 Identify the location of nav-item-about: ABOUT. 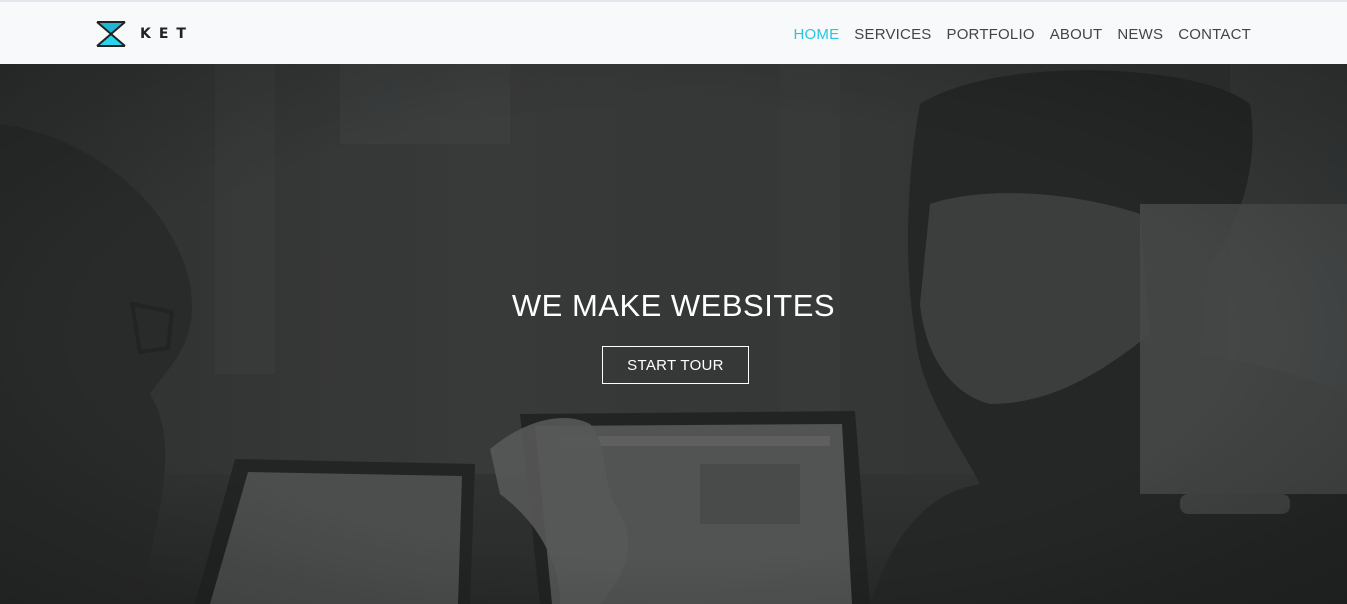
(1076, 34).